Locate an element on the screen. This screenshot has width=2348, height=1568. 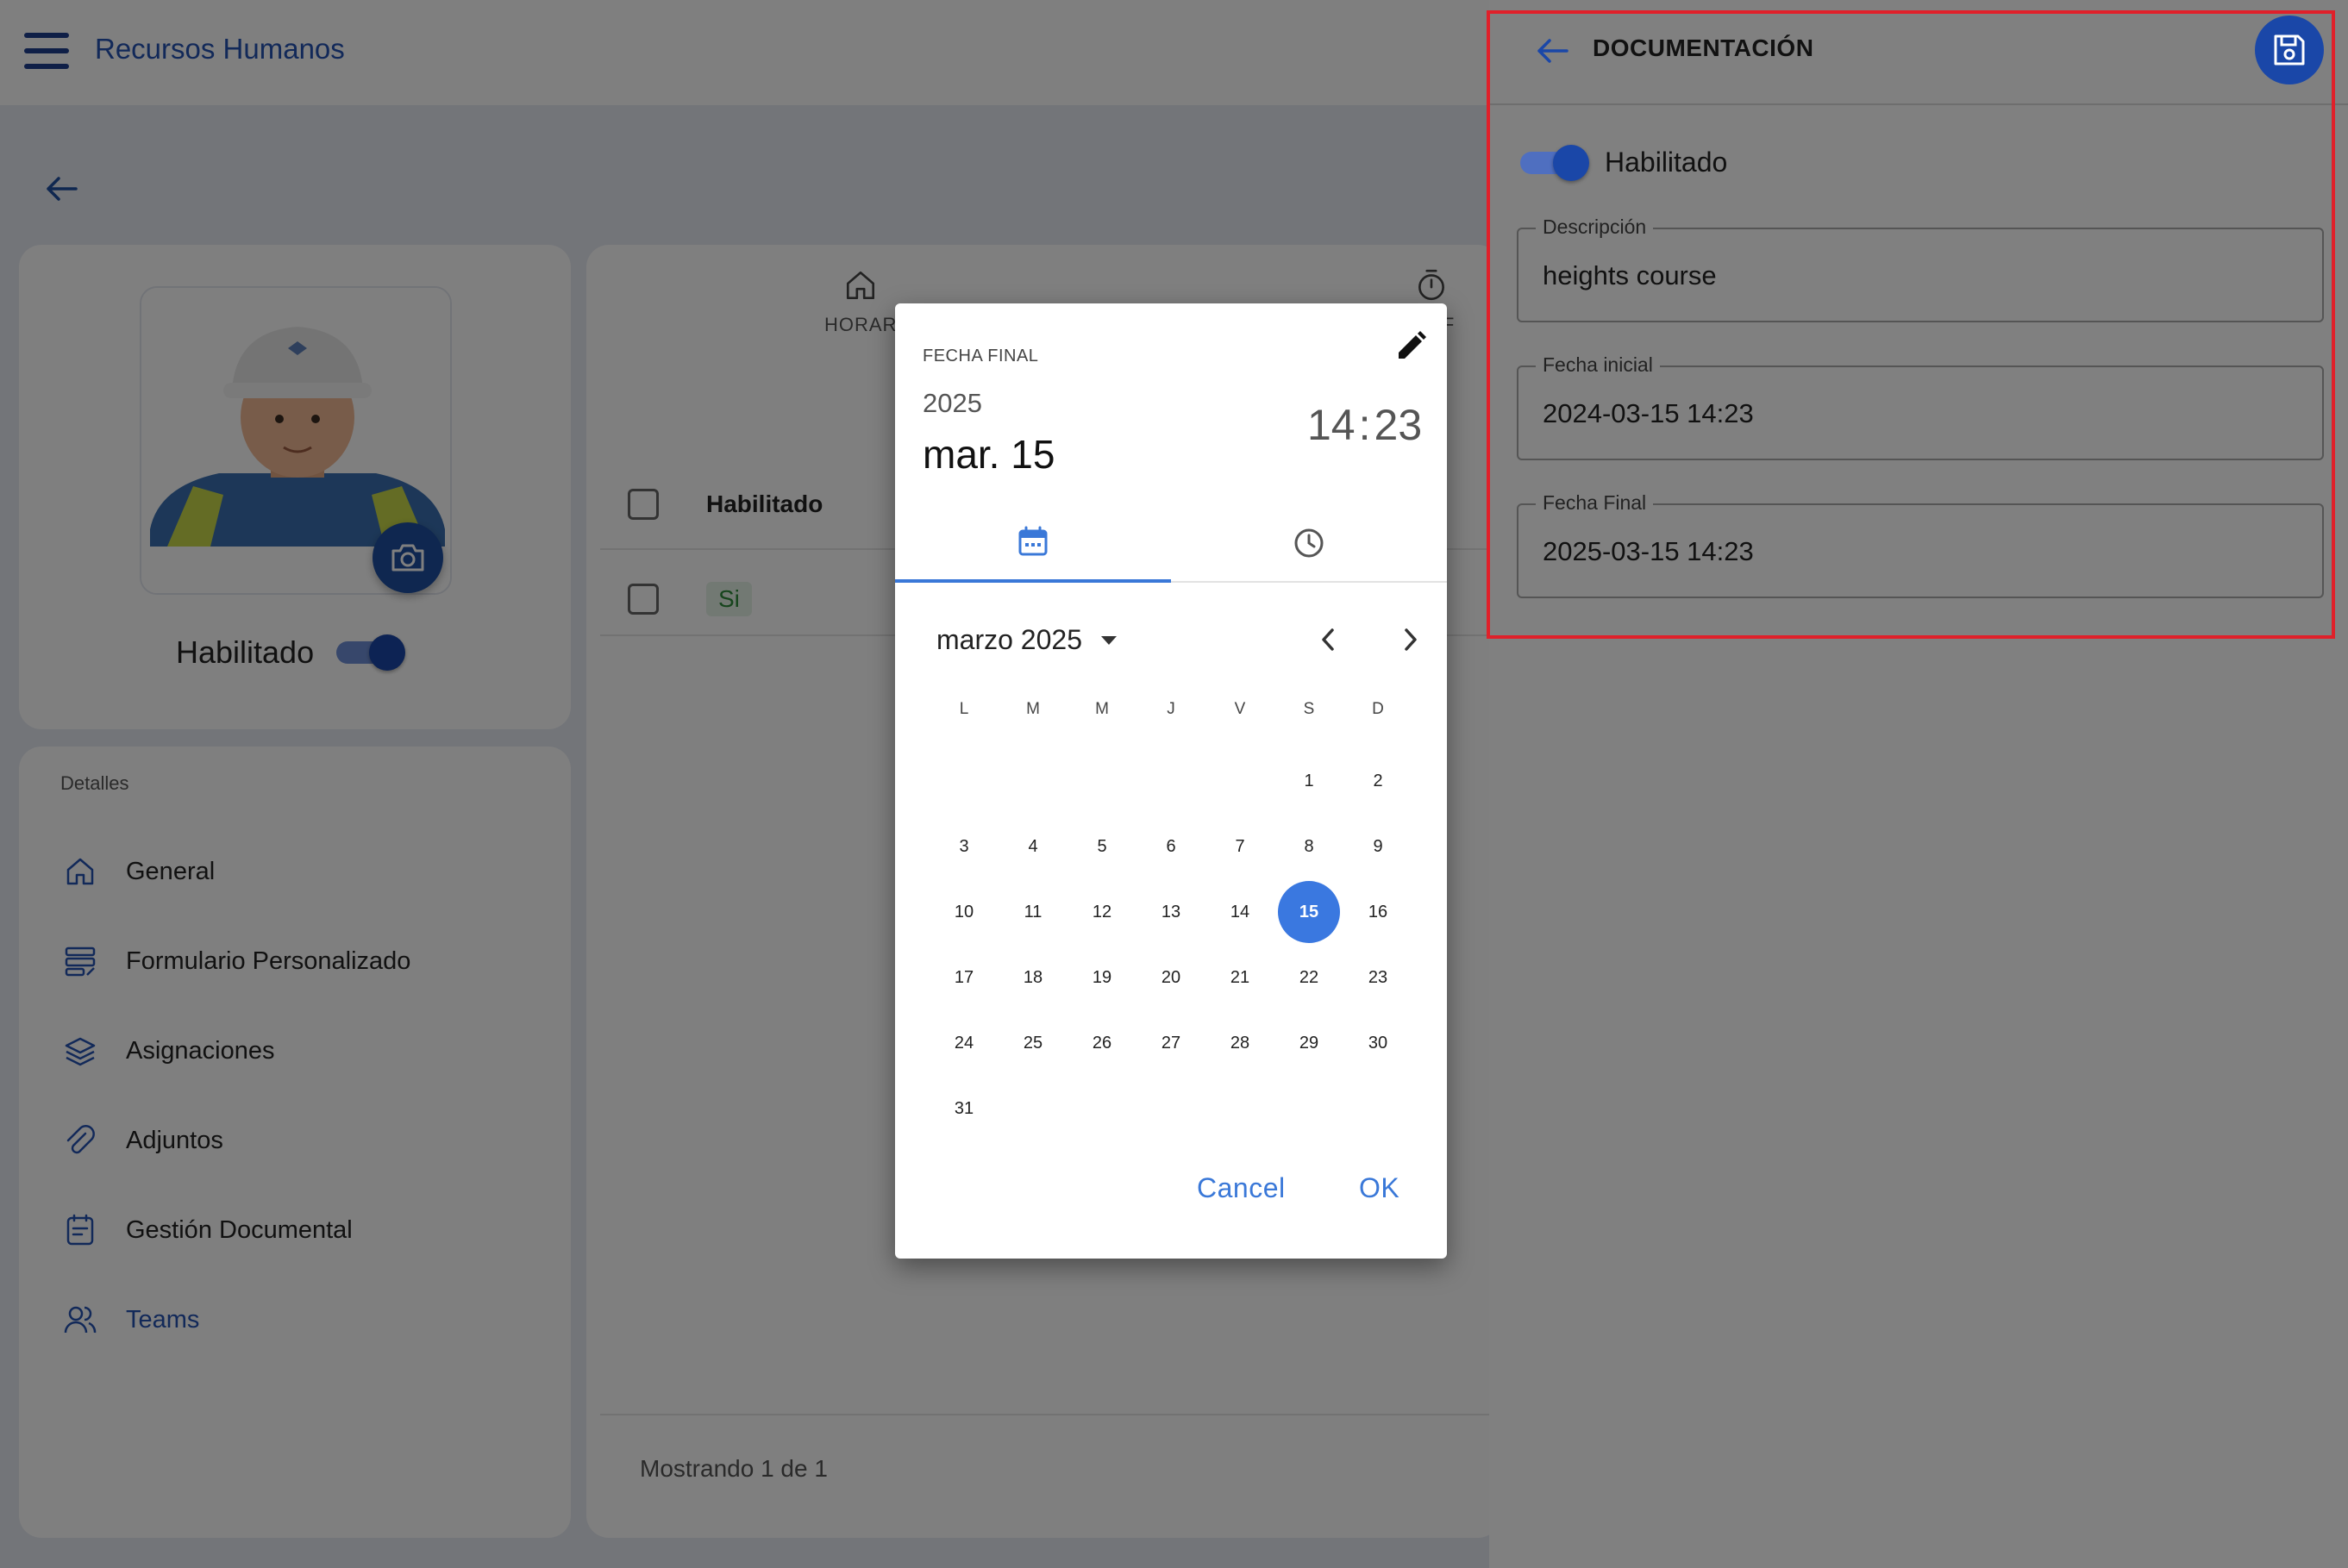
calendar-day: 22 is located at coordinates (1309, 977).